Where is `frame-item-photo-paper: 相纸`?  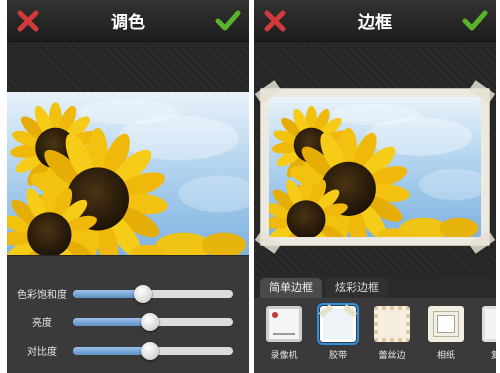
frame-item-photo-paper: 相纸 is located at coordinates (446, 336).